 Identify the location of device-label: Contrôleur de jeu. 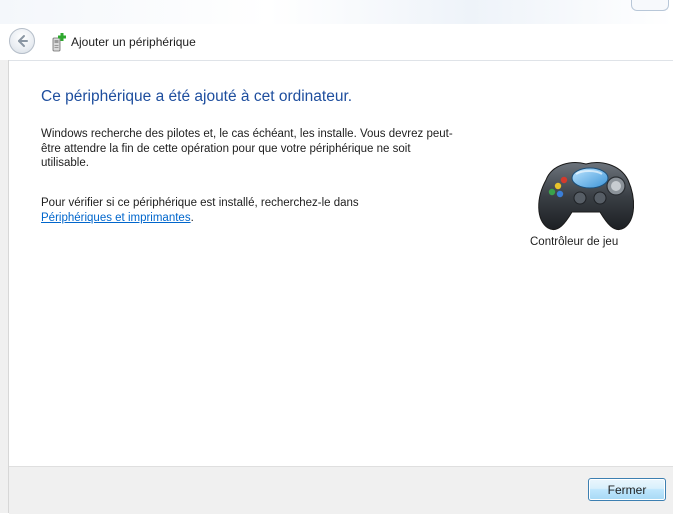
(574, 242).